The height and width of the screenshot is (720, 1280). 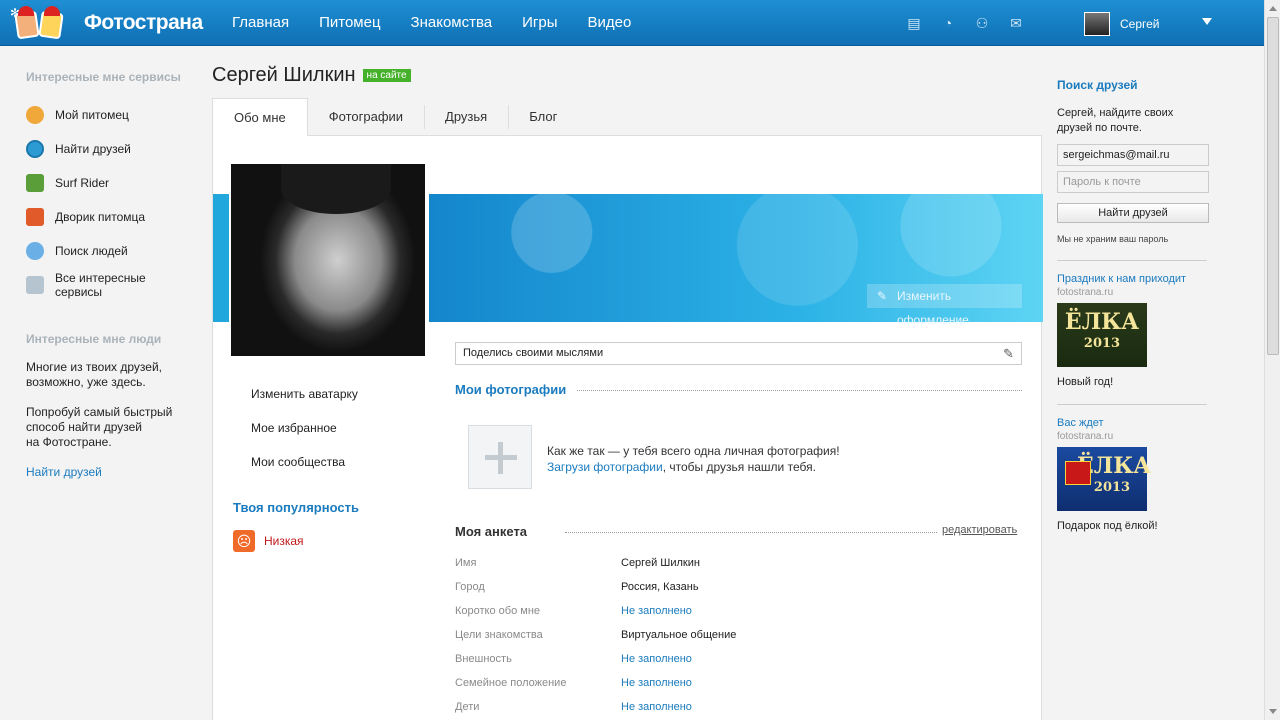 I want to click on nav-pet: Питомец, so click(x=349, y=23).